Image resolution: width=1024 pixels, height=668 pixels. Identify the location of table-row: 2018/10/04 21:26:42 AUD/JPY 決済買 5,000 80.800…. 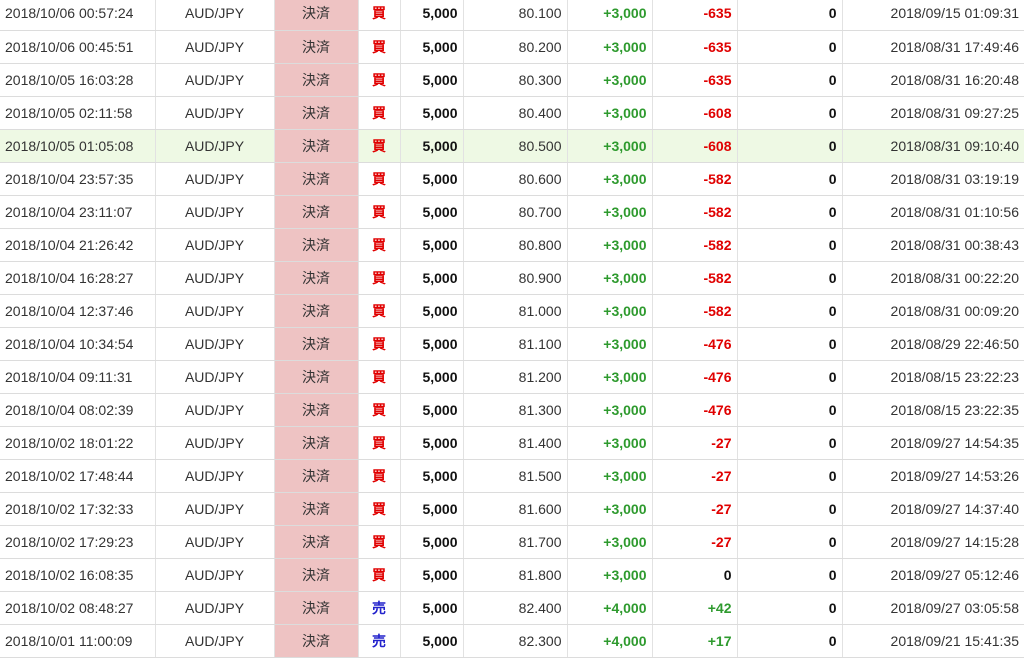
(512, 245).